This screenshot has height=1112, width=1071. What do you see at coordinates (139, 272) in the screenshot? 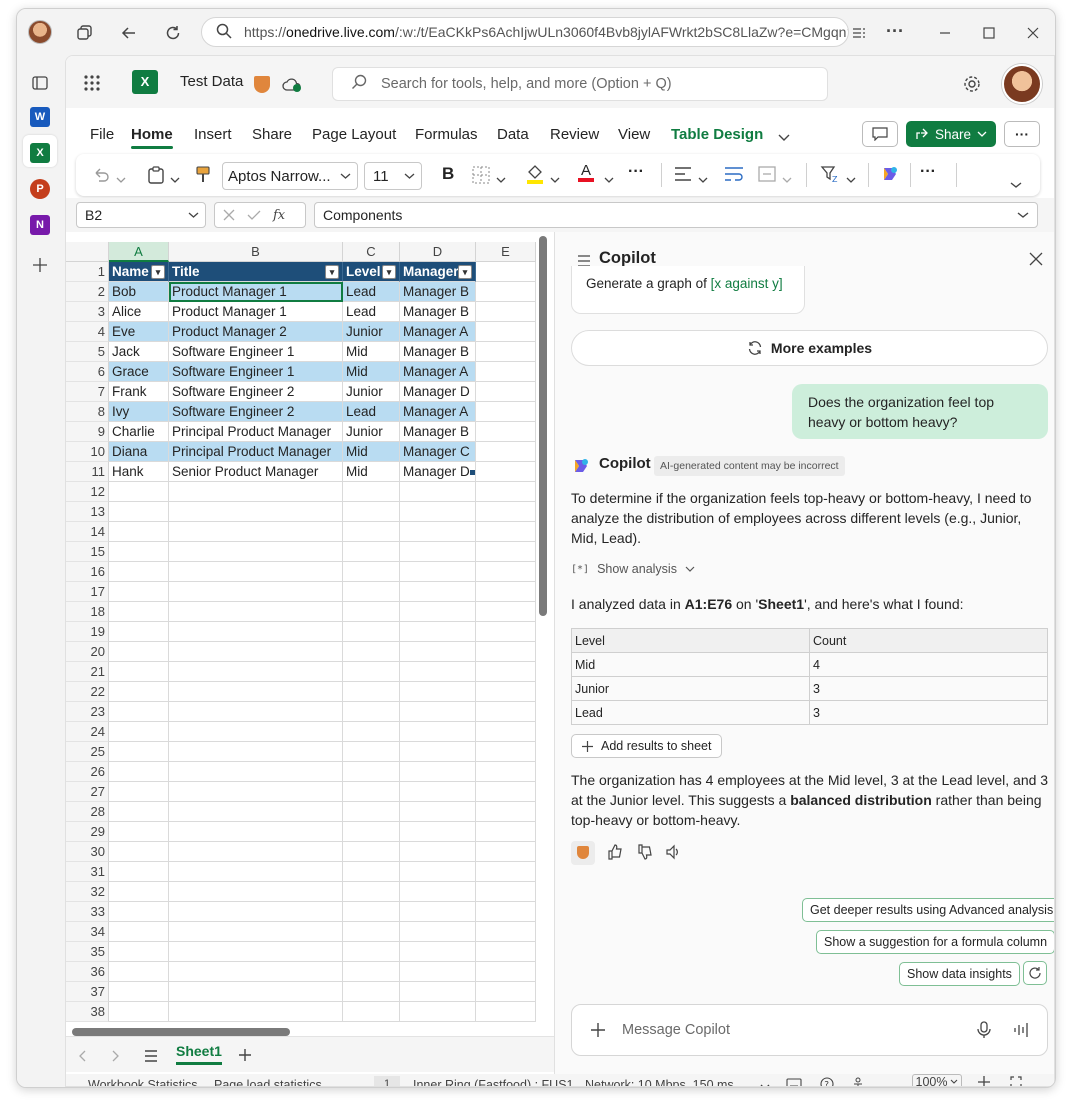
I see `table-header-cell: Name ▾` at bounding box center [139, 272].